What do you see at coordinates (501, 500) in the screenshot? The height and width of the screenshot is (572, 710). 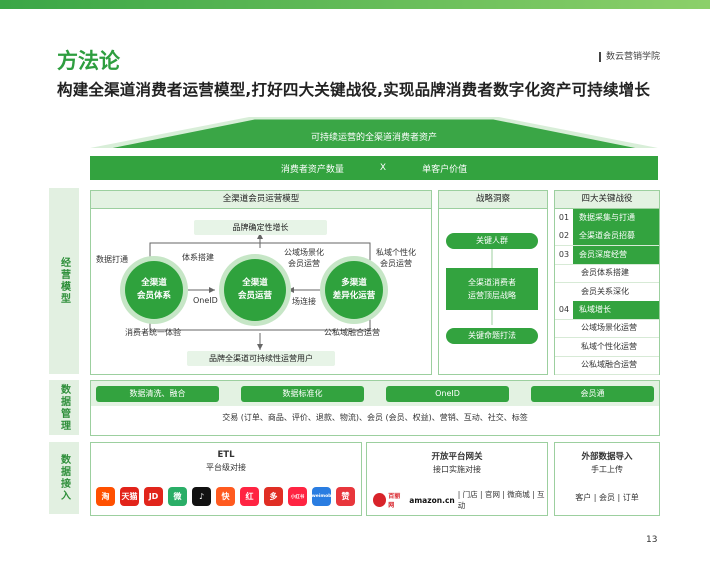 I see `platform-channels: | 门店 | 官网 | 微商城 | 互动` at bounding box center [501, 500].